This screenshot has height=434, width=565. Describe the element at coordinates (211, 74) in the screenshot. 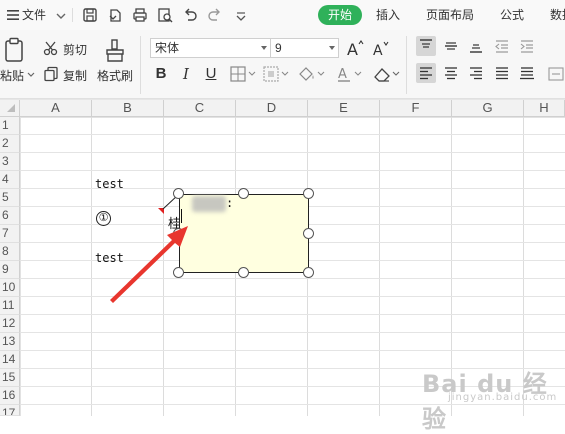

I see `underline-button: U` at that location.